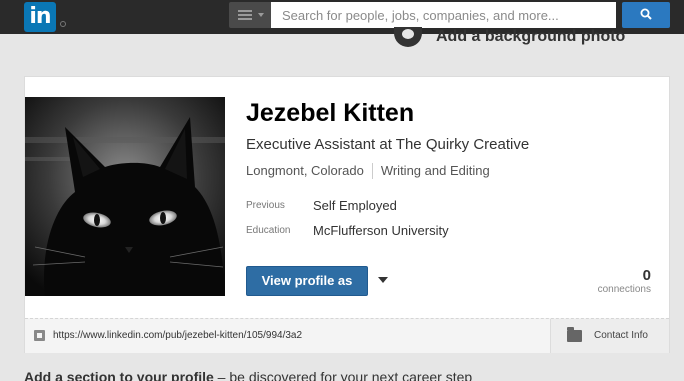 Image resolution: width=684 pixels, height=381 pixels. What do you see at coordinates (307, 281) in the screenshot?
I see `view-profile-as-button: View profile as` at bounding box center [307, 281].